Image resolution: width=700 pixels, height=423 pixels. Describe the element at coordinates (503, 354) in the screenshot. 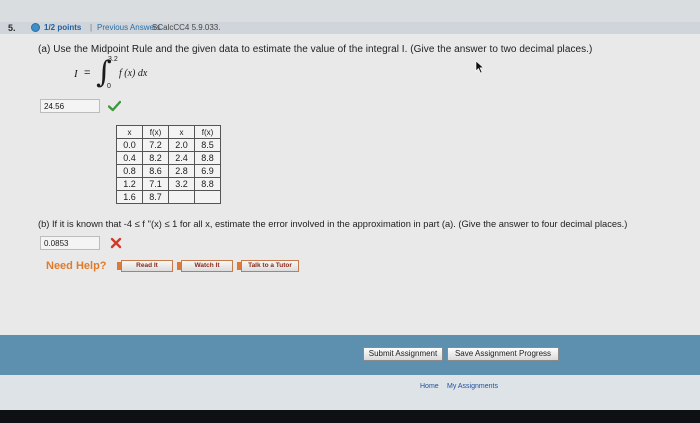

I see `save-progress-button: Save Assignment Progress` at that location.